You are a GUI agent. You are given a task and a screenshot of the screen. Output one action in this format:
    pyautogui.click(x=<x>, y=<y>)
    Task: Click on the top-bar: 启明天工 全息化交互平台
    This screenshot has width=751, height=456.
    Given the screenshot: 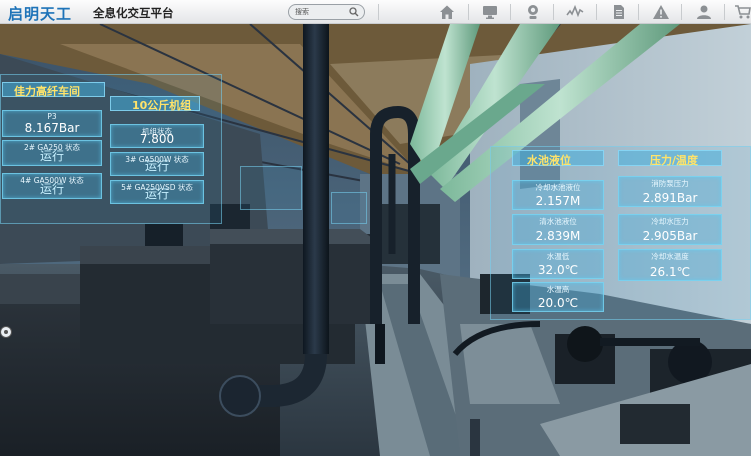 What is the action you would take?
    pyautogui.click(x=375, y=12)
    